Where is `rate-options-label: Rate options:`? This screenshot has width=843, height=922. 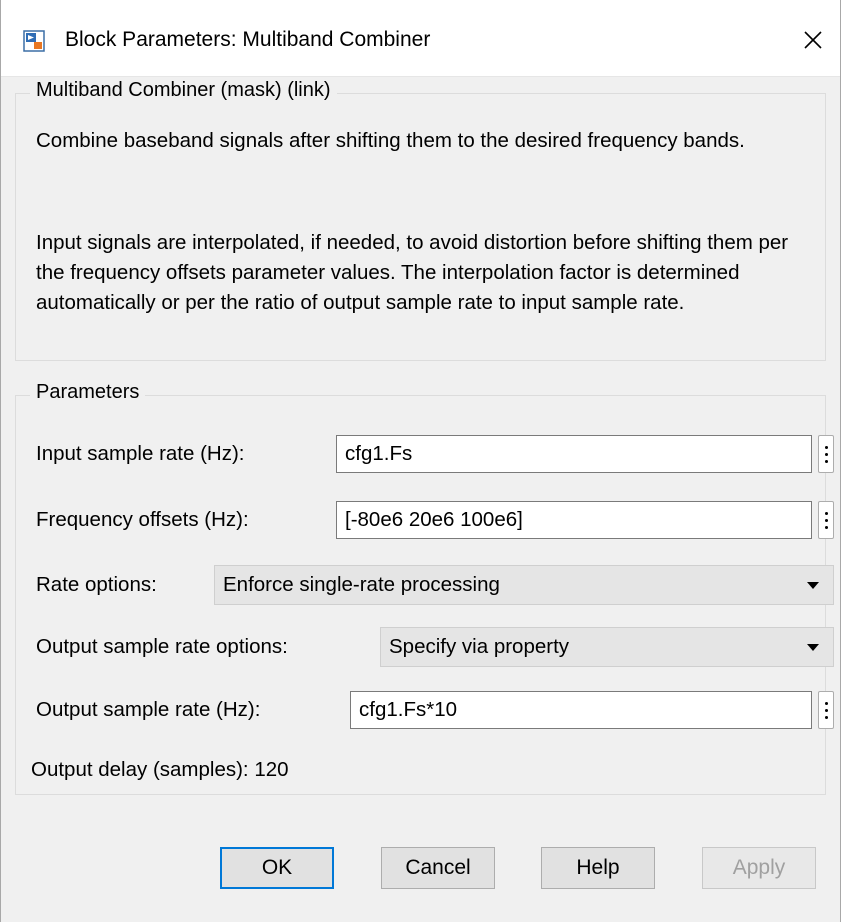
rate-options-label: Rate options: is located at coordinates (96, 584).